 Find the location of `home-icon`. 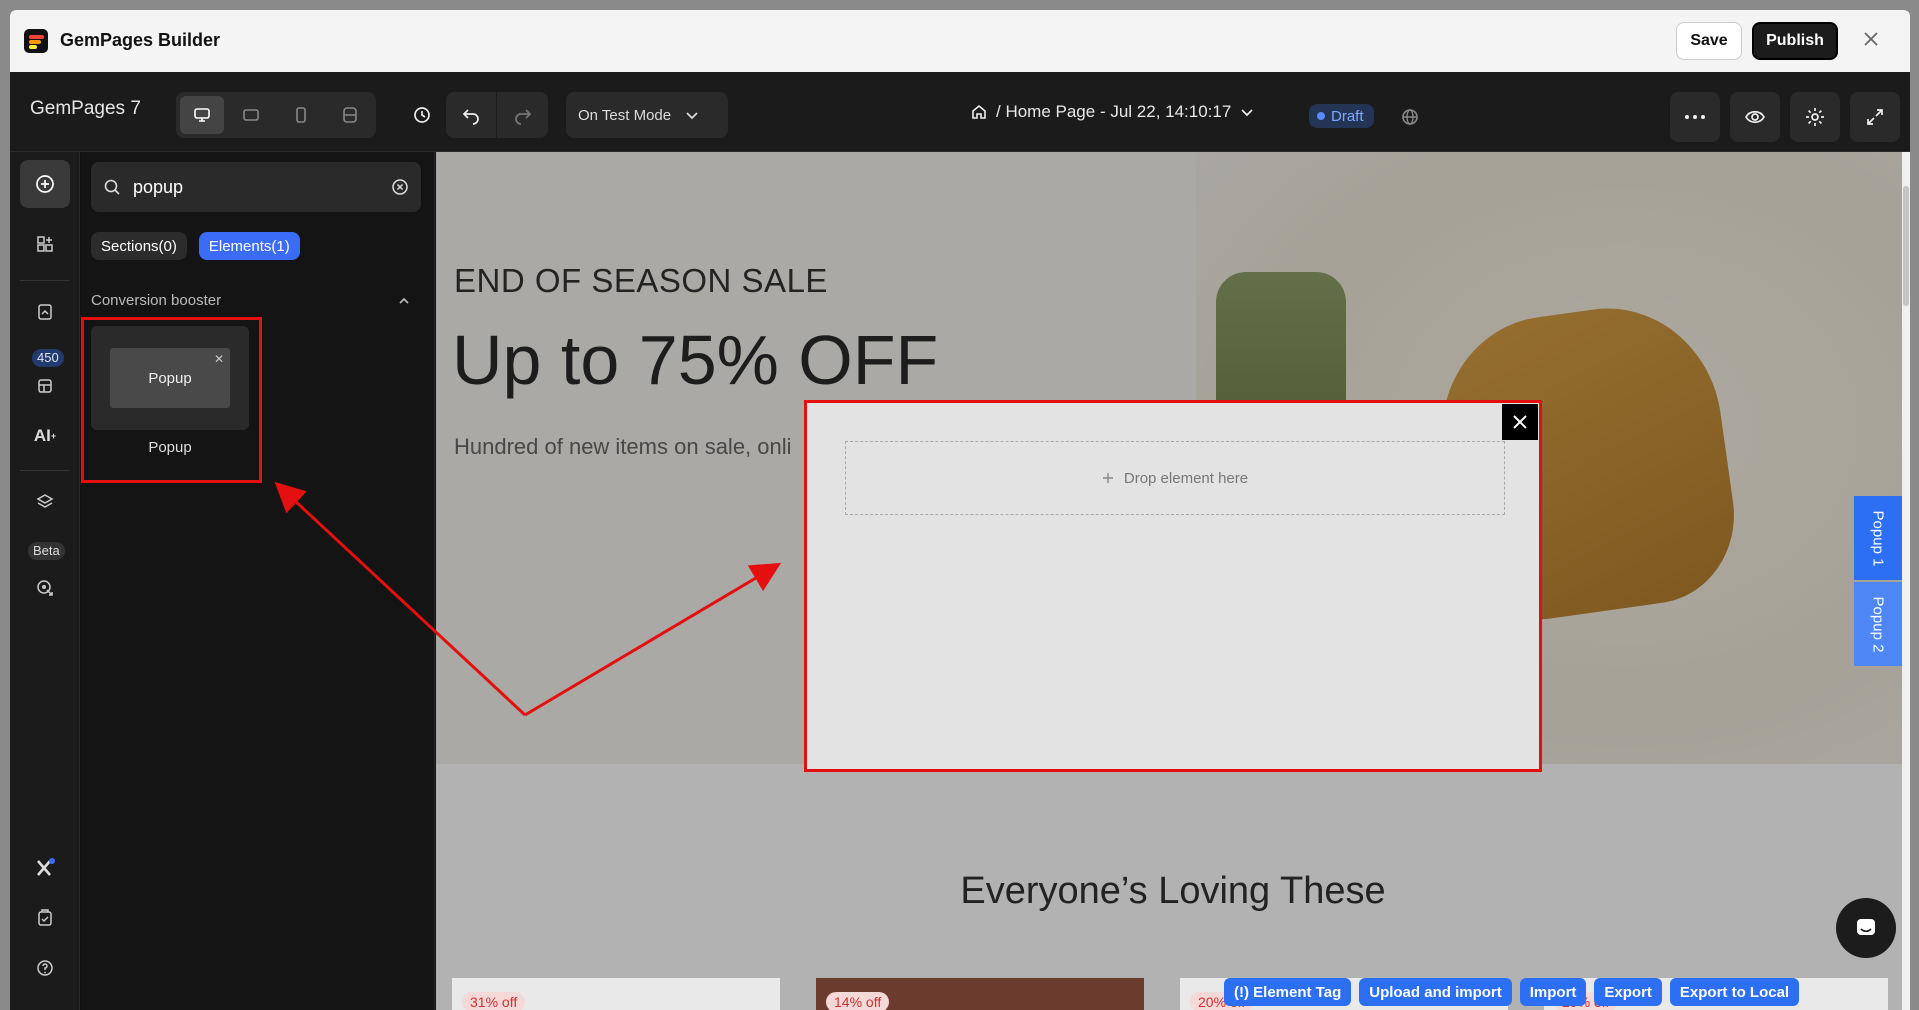

home-icon is located at coordinates (979, 111).